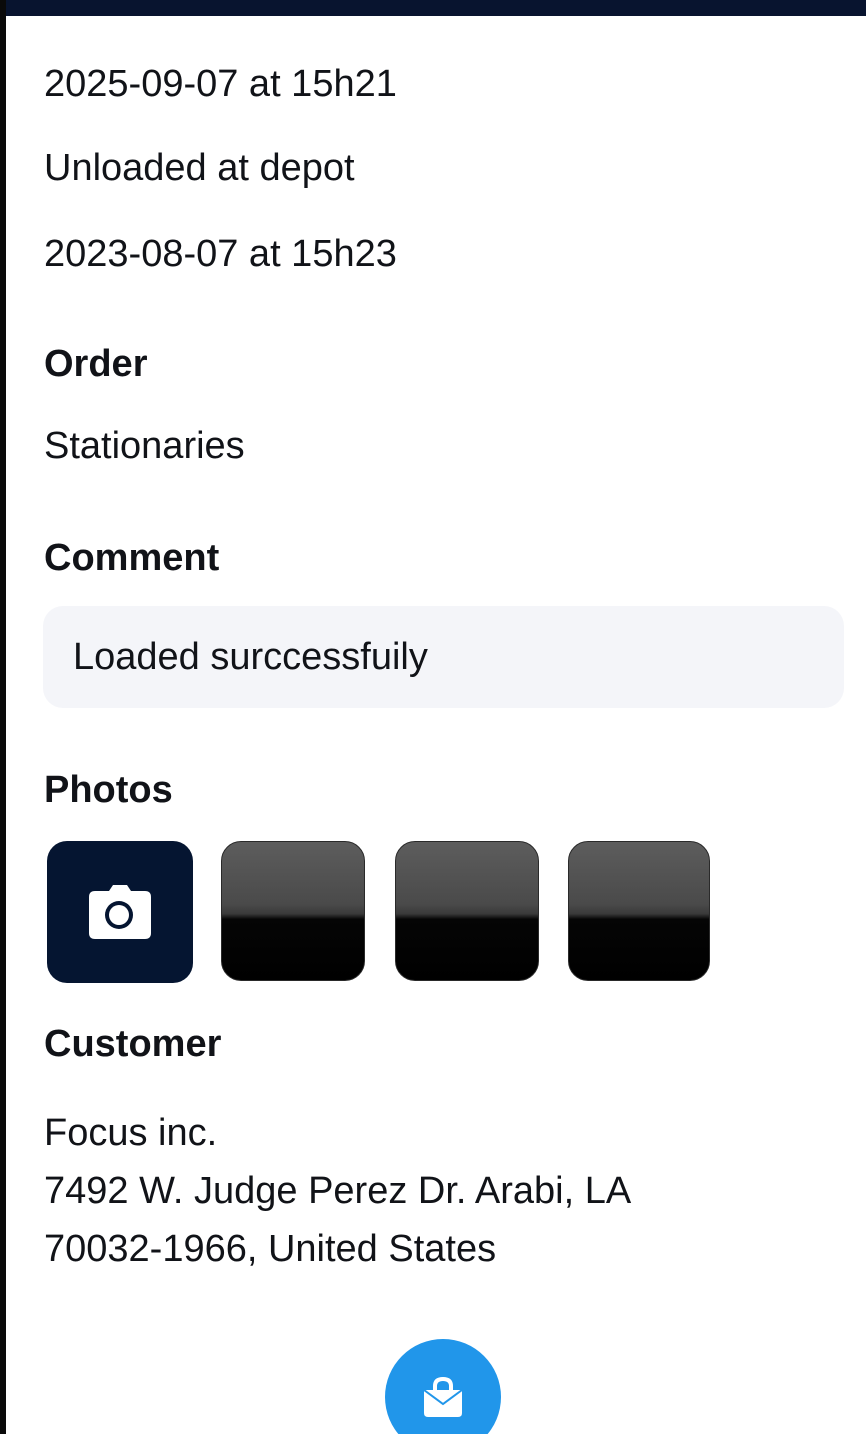  I want to click on top-app-bar, so click(433, 8).